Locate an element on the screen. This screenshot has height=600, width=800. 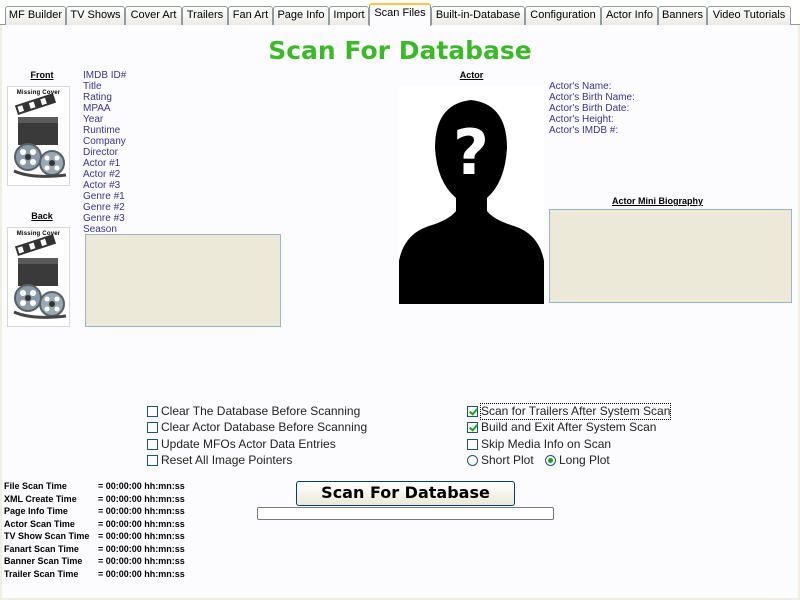
tab-video-tutorials: Video Tutorials is located at coordinates (749, 15).